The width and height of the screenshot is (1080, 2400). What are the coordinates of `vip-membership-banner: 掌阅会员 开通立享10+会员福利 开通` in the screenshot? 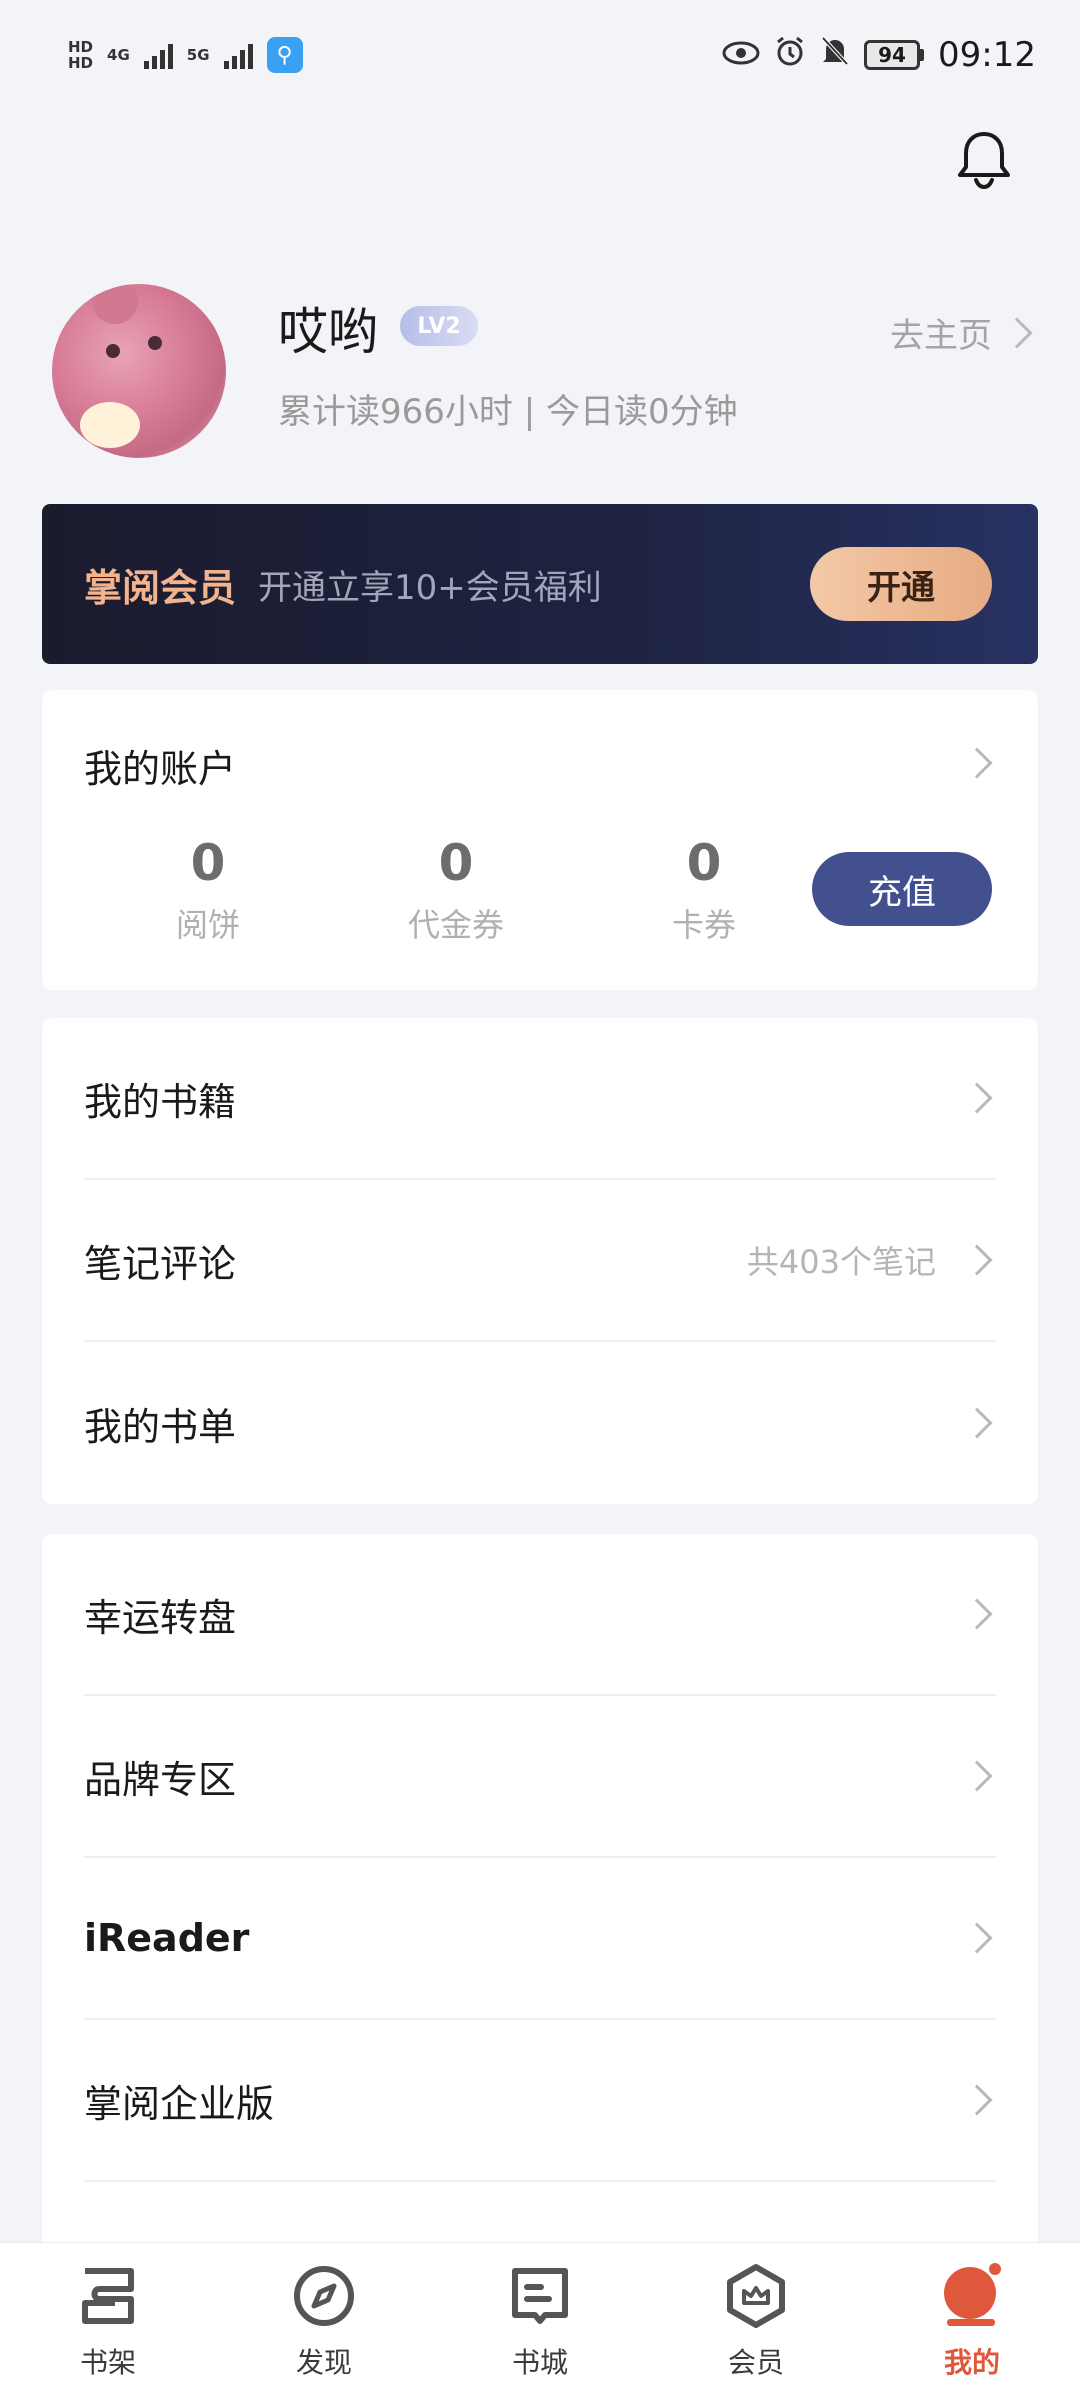 It's located at (540, 584).